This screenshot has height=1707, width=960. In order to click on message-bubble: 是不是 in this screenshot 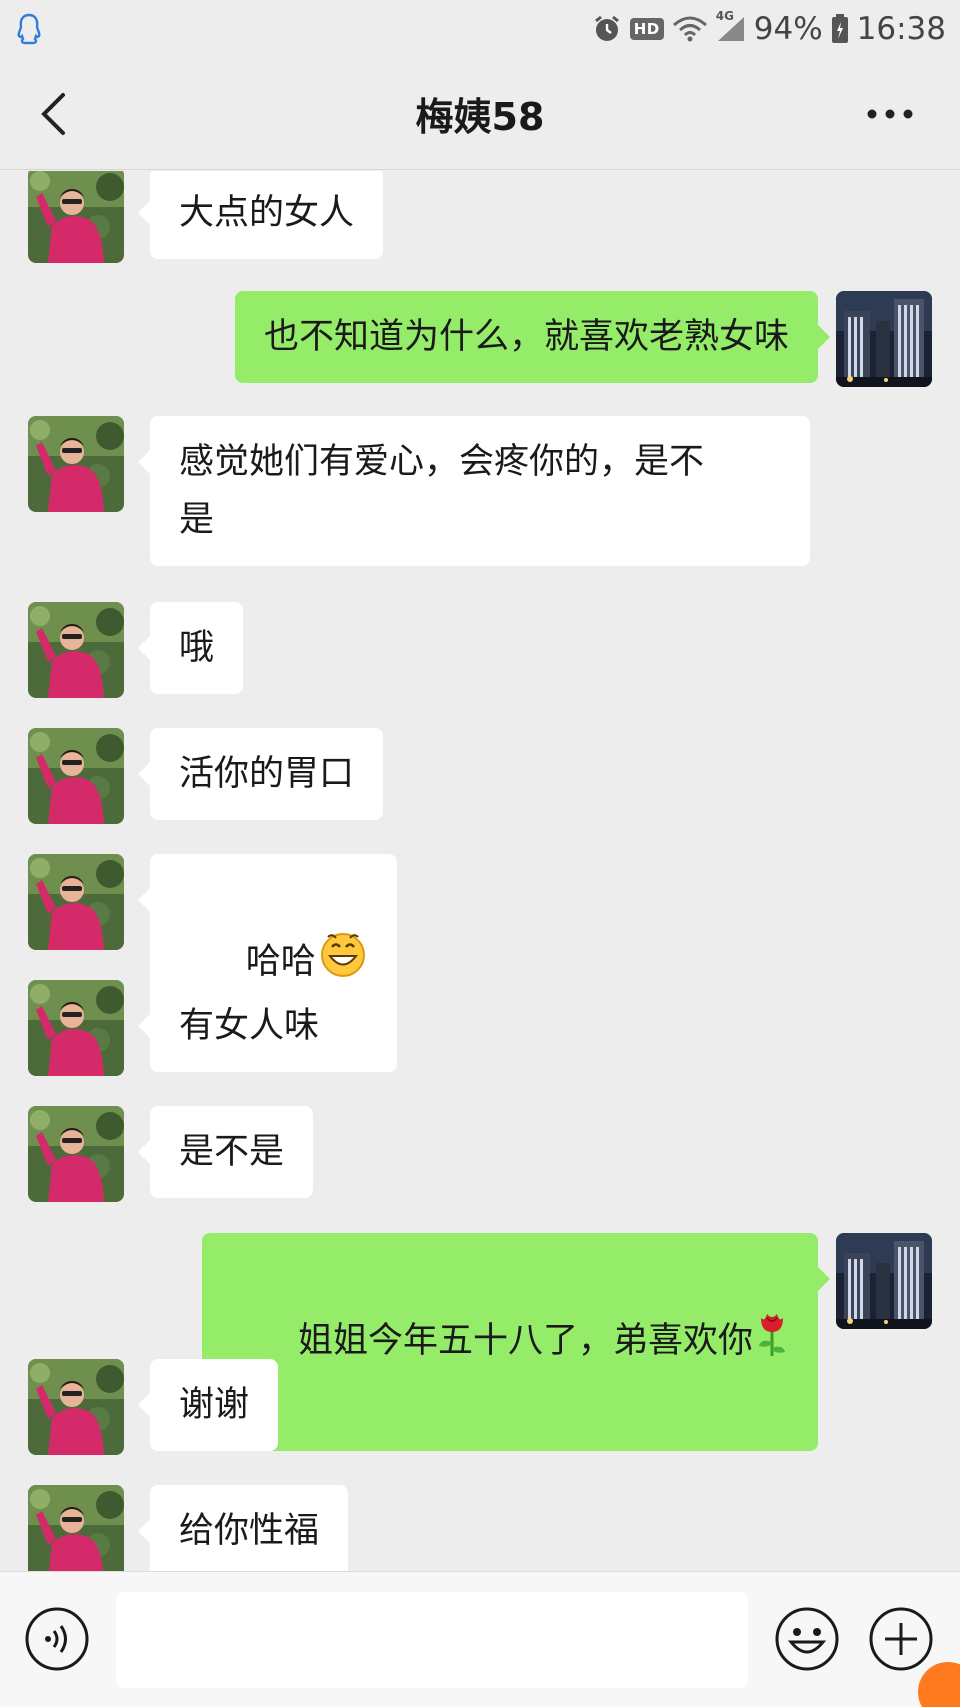, I will do `click(225, 1152)`.